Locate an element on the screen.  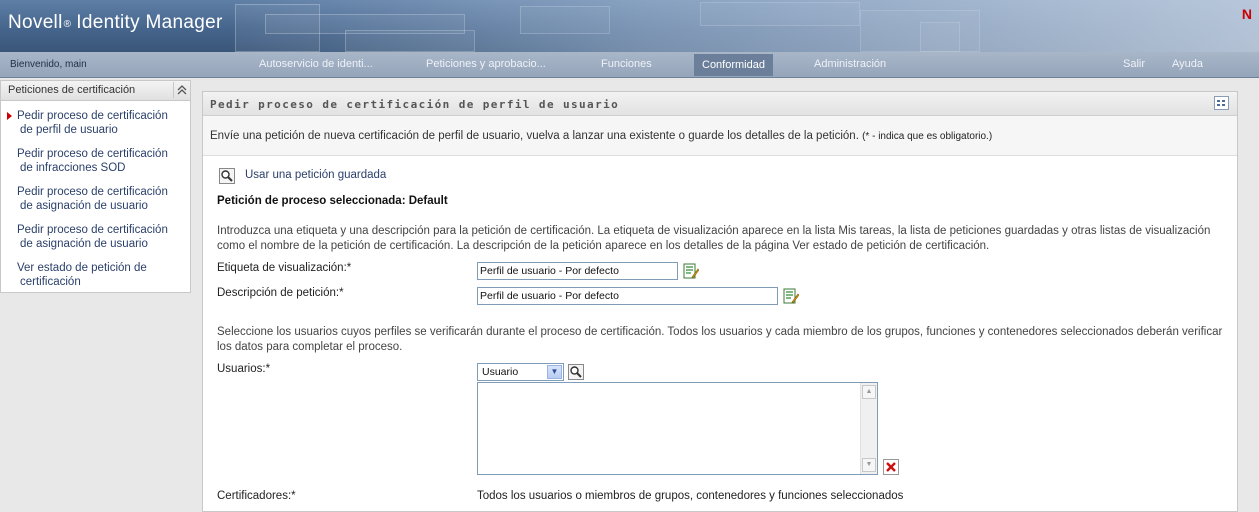
request-description-input is located at coordinates (627, 296).